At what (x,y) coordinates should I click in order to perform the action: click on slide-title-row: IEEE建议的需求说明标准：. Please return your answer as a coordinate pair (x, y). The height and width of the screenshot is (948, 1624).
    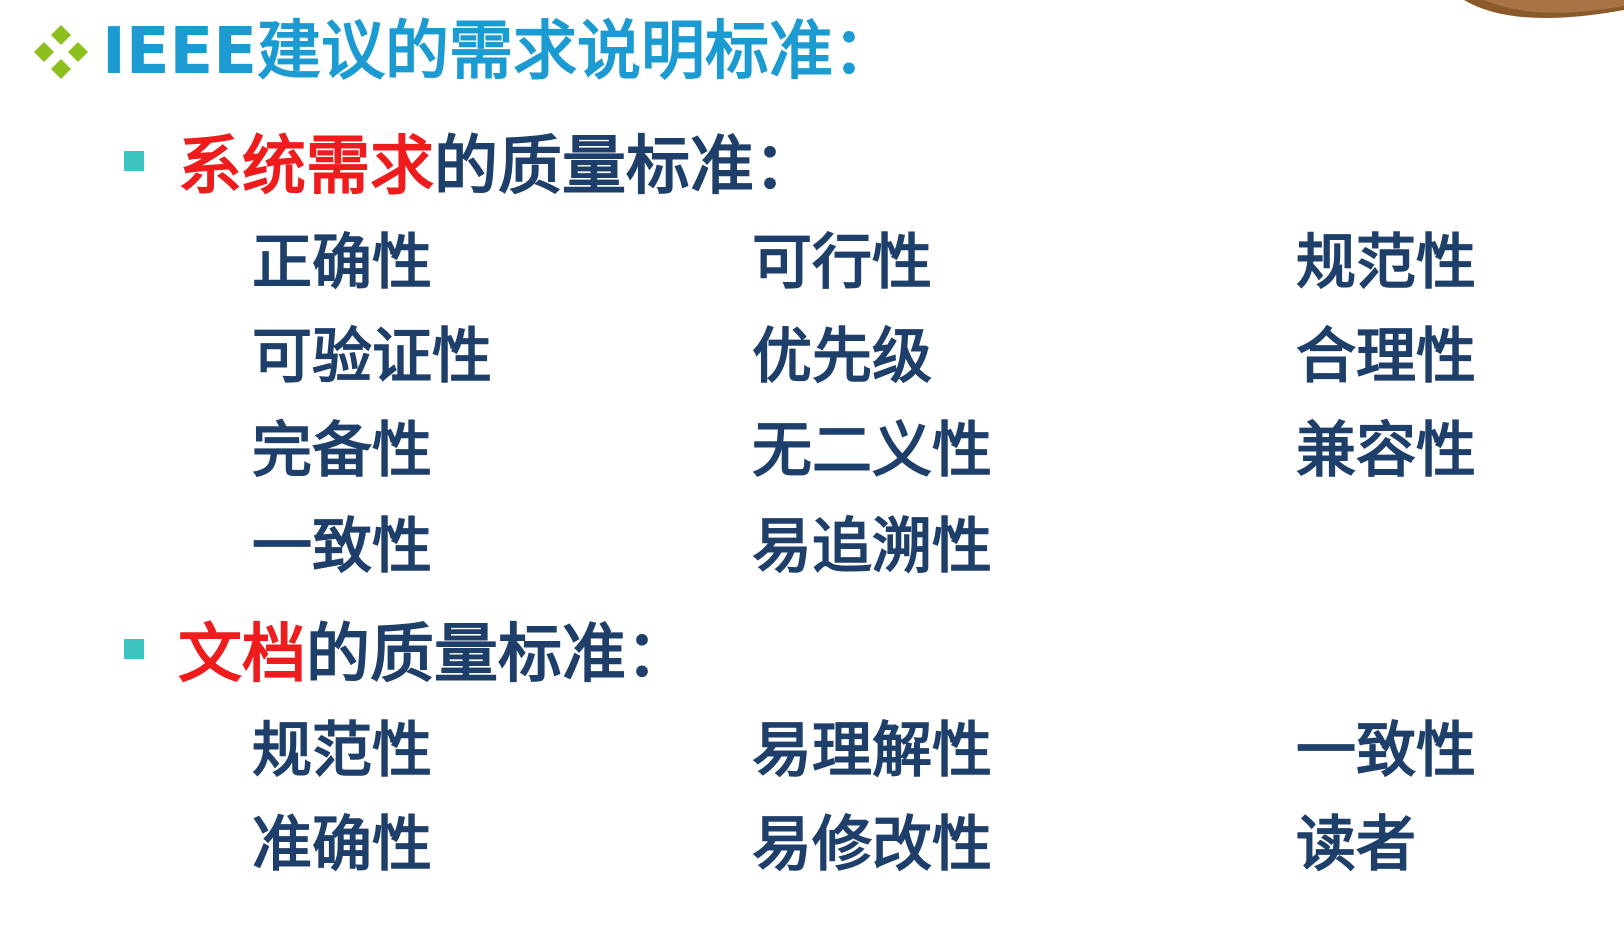
    Looking at the image, I should click on (463, 52).